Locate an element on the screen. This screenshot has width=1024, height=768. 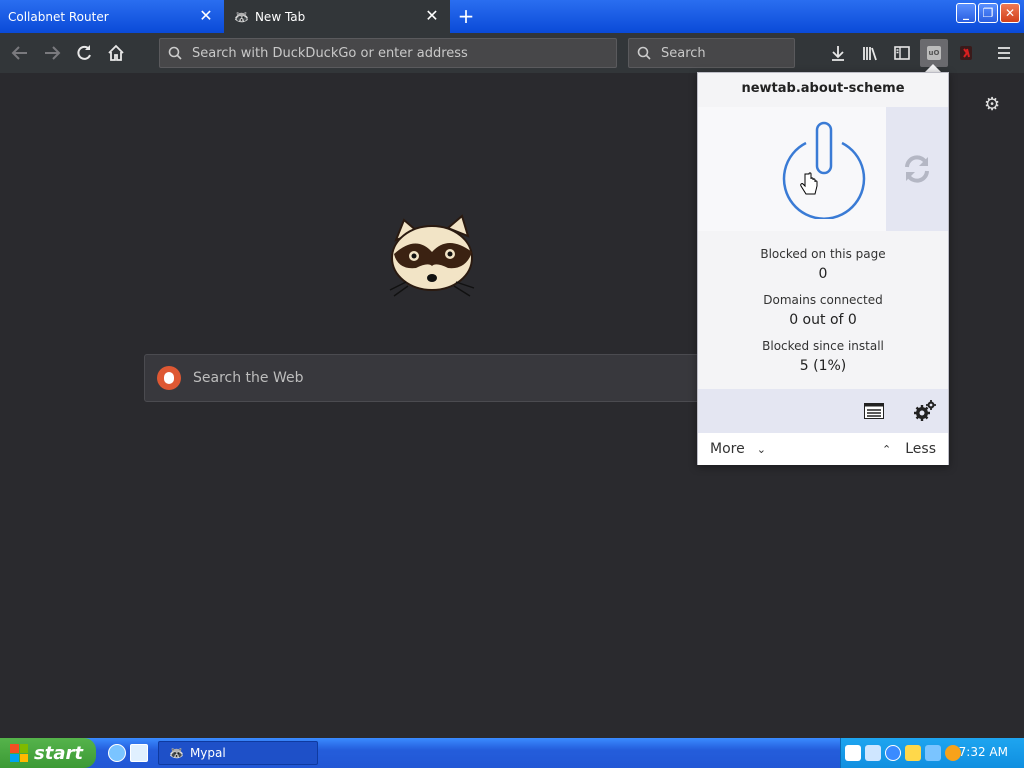
sidebar-button is located at coordinates (902, 53).